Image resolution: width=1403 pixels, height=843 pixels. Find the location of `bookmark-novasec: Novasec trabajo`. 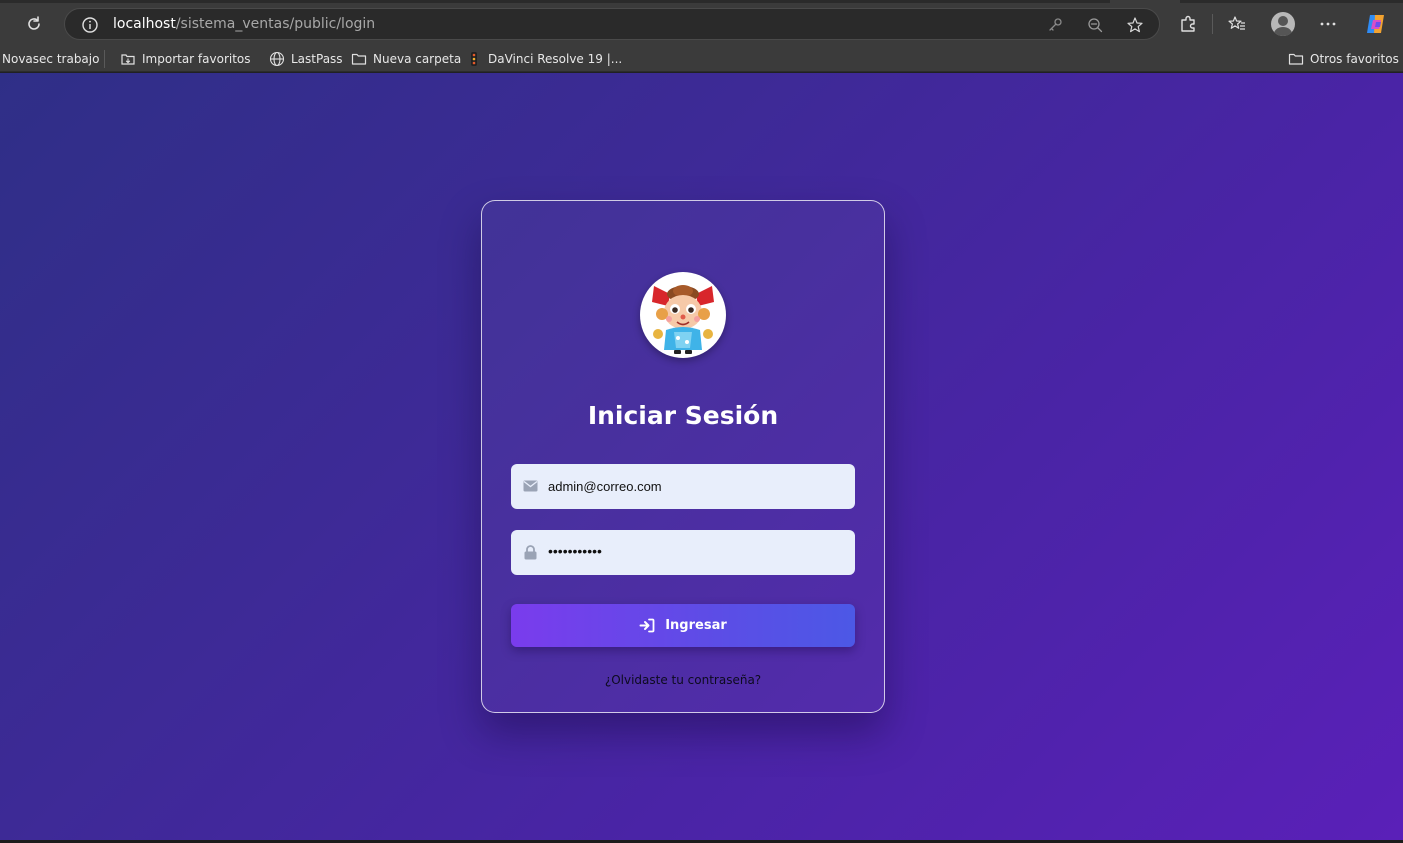

bookmark-novasec: Novasec trabajo is located at coordinates (50, 59).